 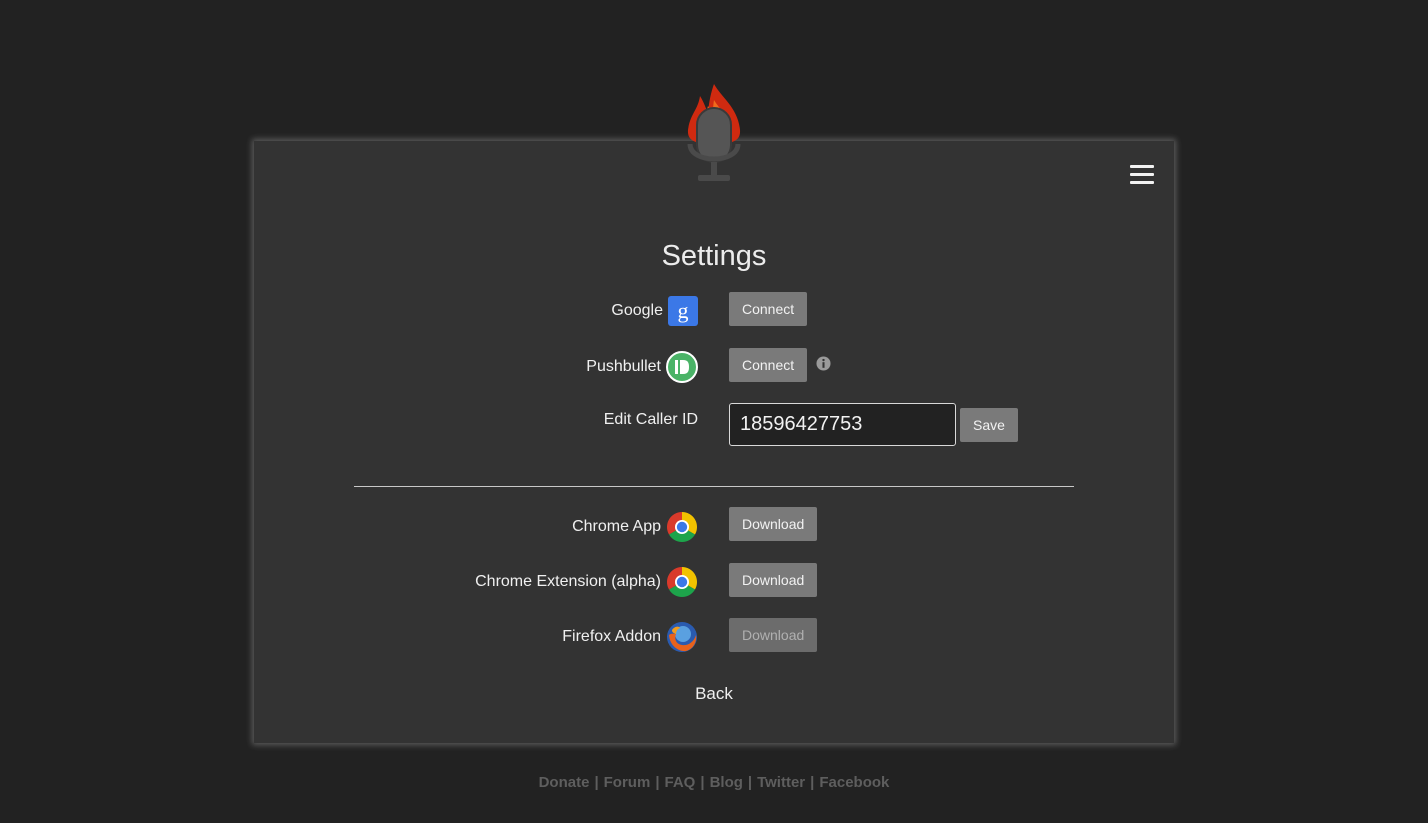 I want to click on footer-link-forum: Forum, so click(x=627, y=782).